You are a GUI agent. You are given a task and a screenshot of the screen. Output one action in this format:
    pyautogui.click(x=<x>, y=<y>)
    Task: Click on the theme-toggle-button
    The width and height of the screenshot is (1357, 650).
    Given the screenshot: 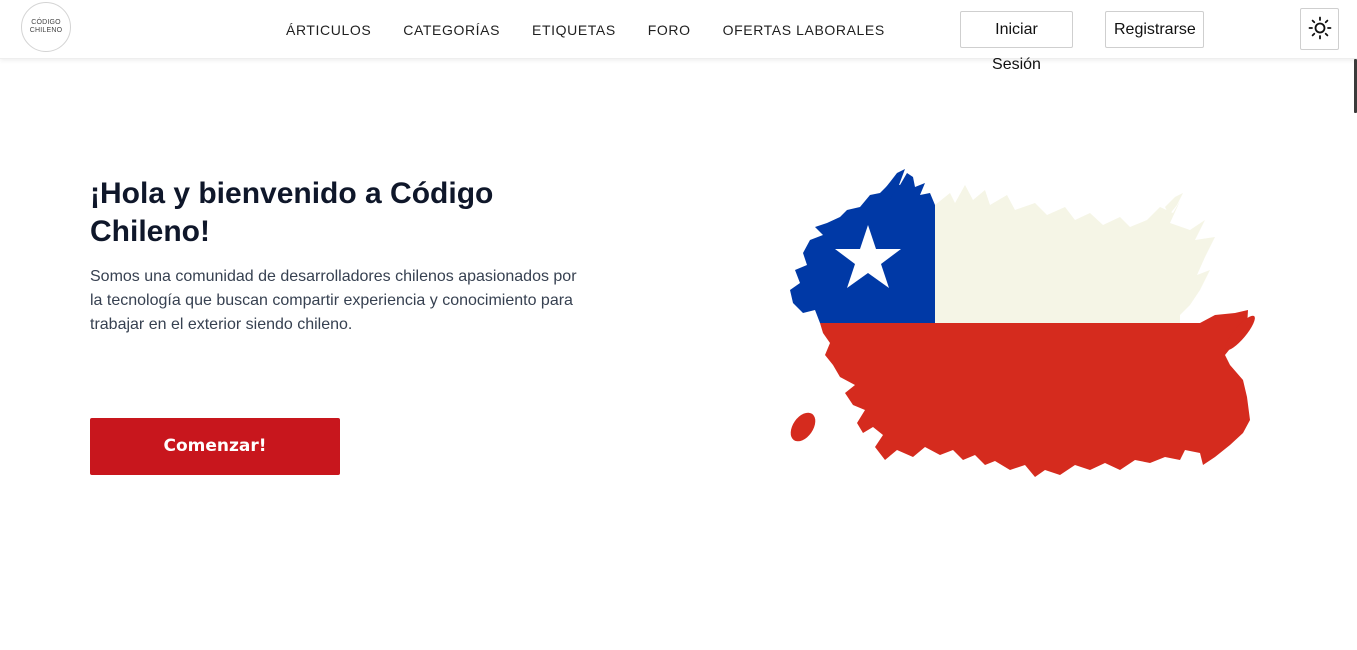 What is the action you would take?
    pyautogui.click(x=1319, y=29)
    